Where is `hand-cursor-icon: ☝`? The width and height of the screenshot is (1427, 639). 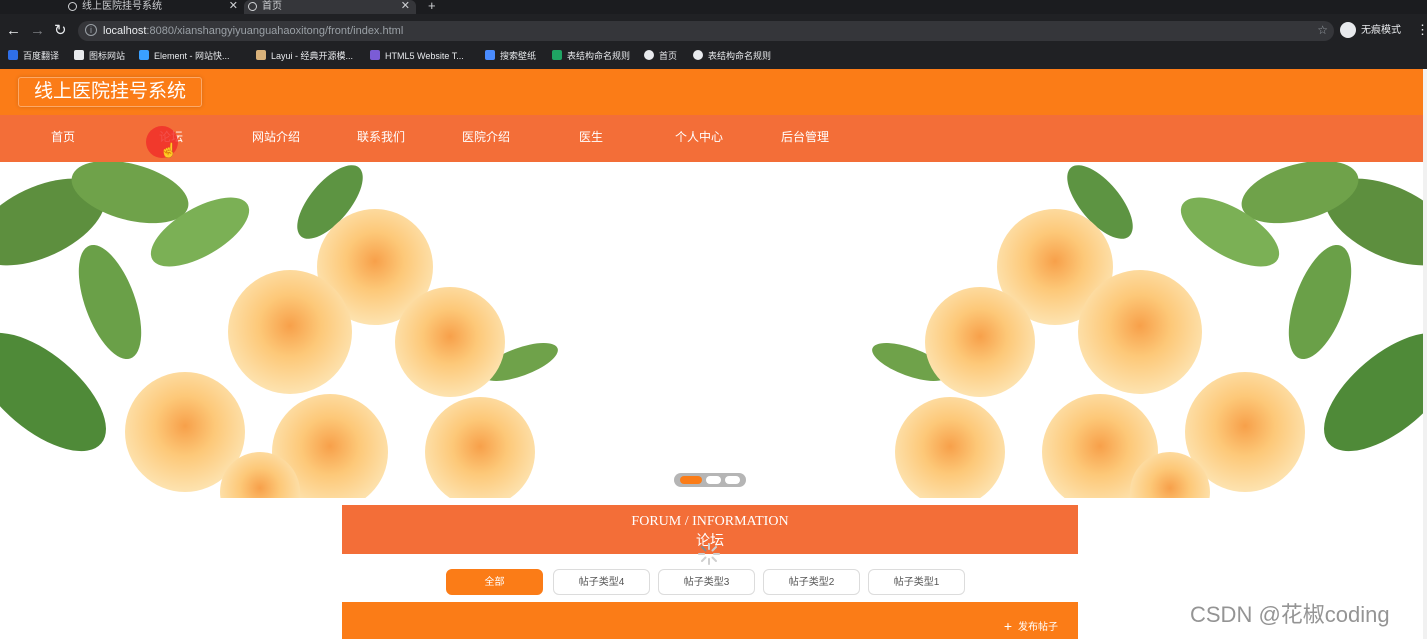
hand-cursor-icon: ☝ is located at coordinates (169, 150).